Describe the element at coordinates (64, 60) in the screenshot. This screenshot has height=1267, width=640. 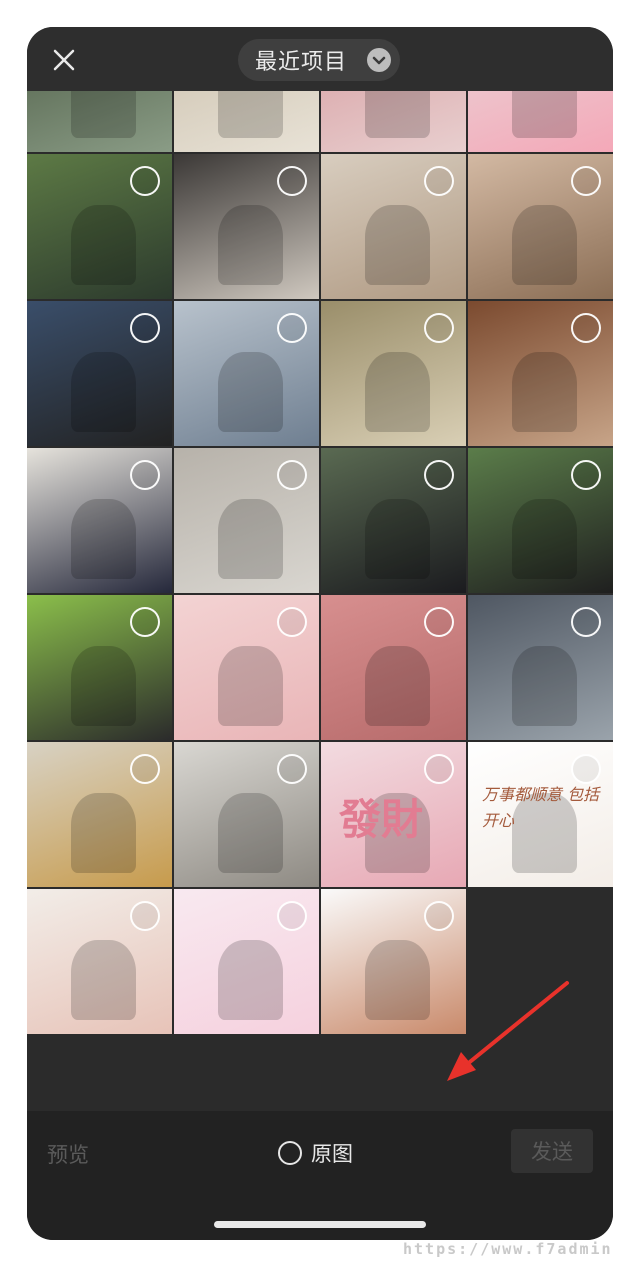
I see `close-icon` at that location.